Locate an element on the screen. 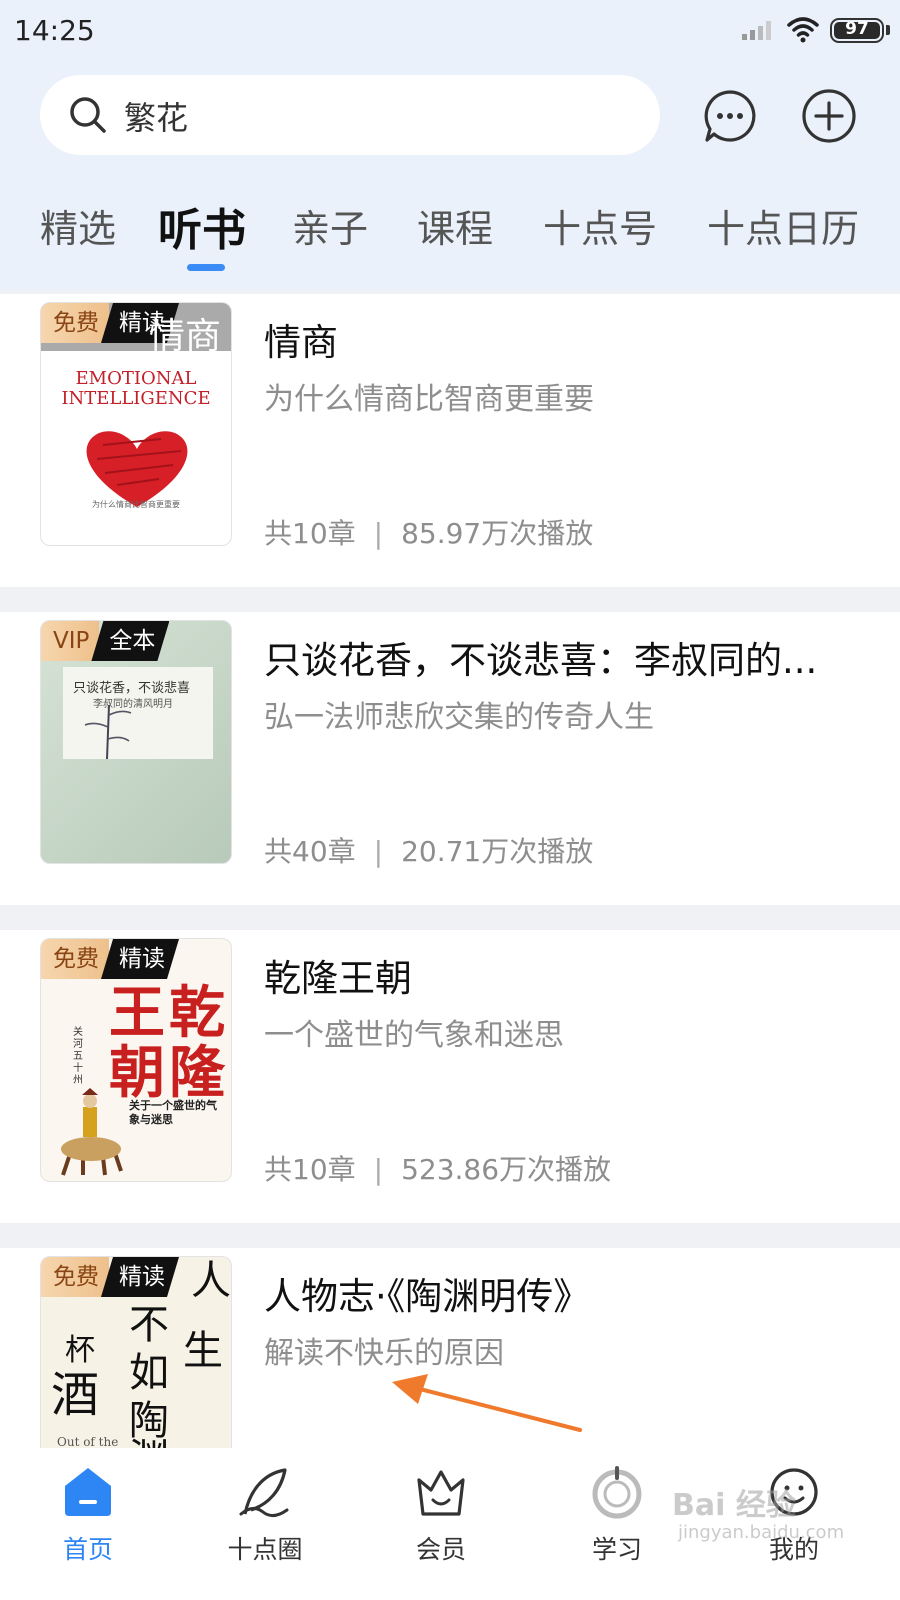 This screenshot has height=1600, width=900. nav-circle: 十点圈 is located at coordinates (265, 1515).